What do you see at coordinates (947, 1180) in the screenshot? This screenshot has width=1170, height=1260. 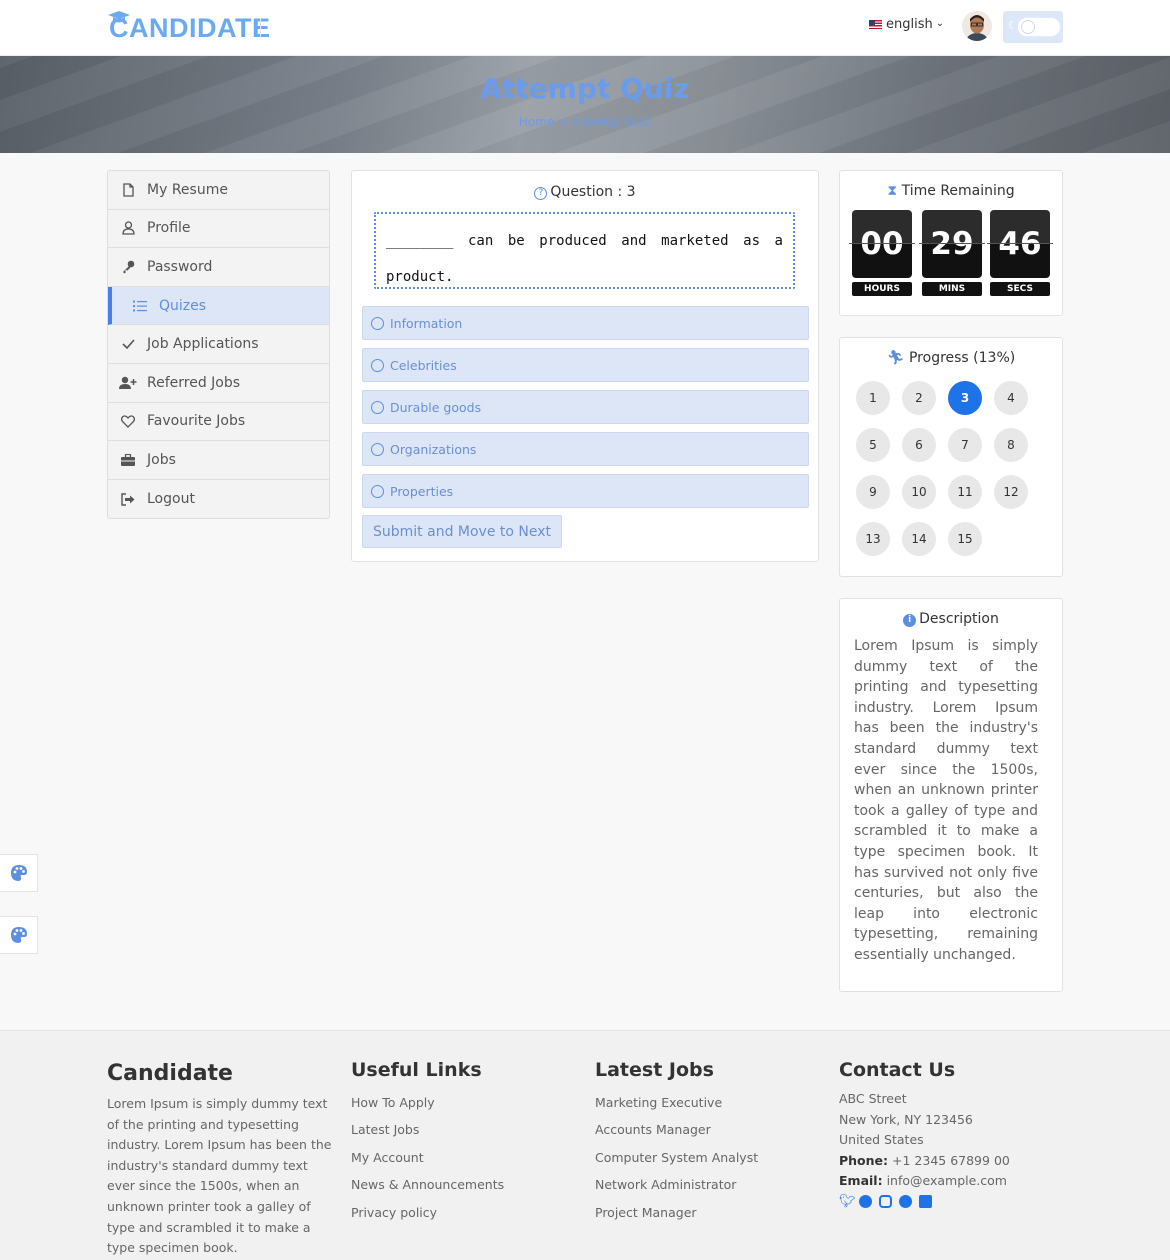 I see `email-address: info@example.com` at bounding box center [947, 1180].